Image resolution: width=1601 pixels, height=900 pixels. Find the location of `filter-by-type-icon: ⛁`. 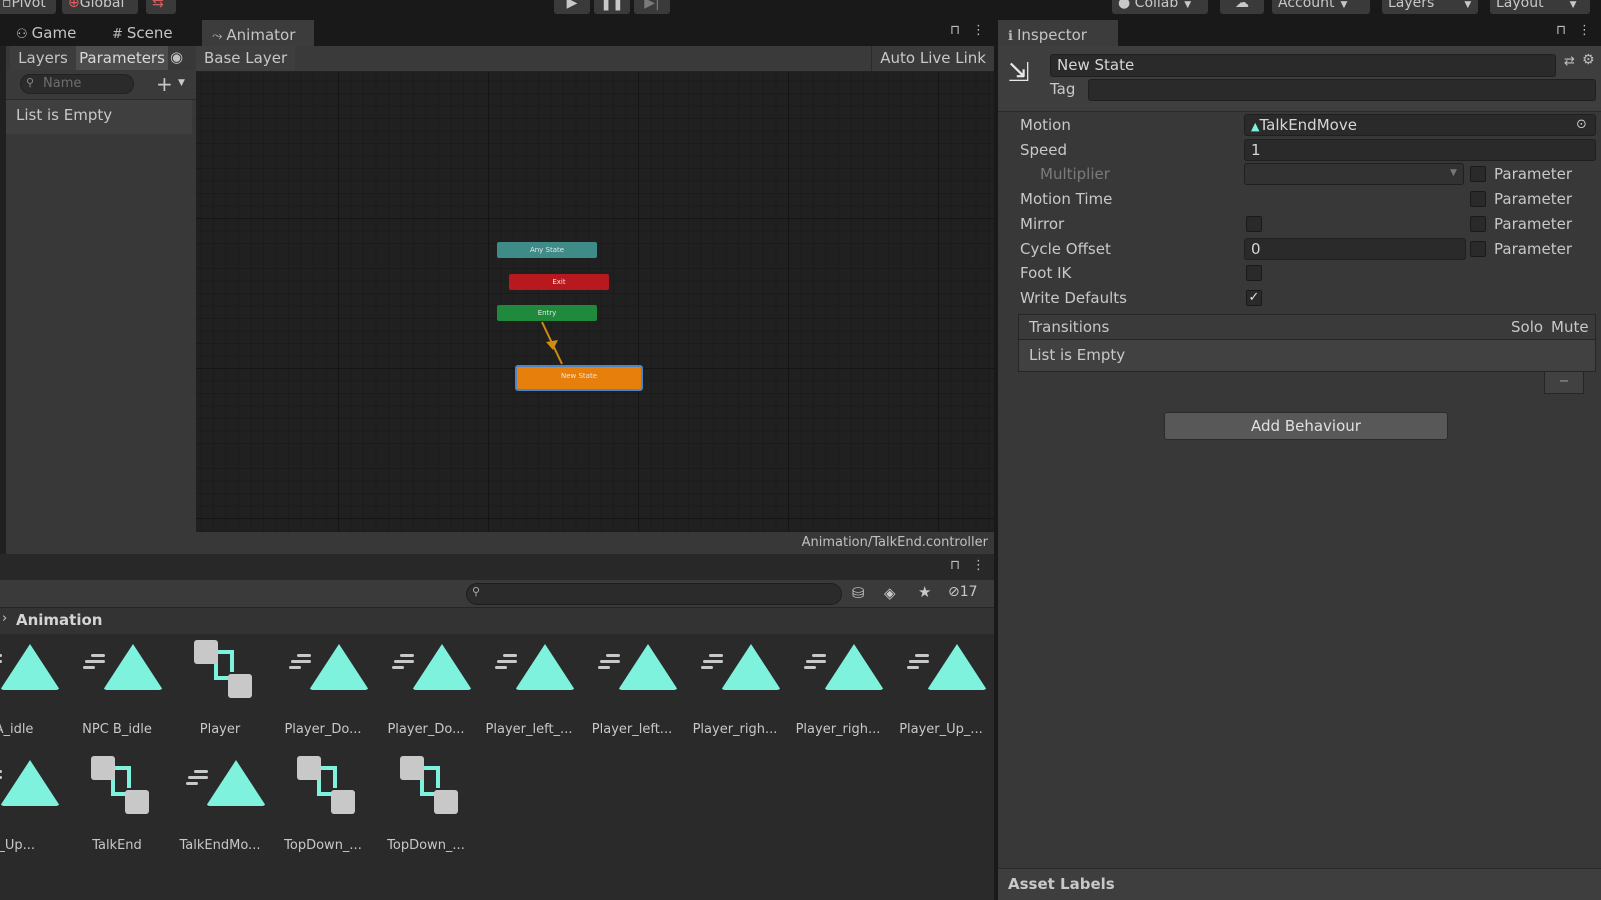

filter-by-type-icon: ⛁ is located at coordinates (858, 593).